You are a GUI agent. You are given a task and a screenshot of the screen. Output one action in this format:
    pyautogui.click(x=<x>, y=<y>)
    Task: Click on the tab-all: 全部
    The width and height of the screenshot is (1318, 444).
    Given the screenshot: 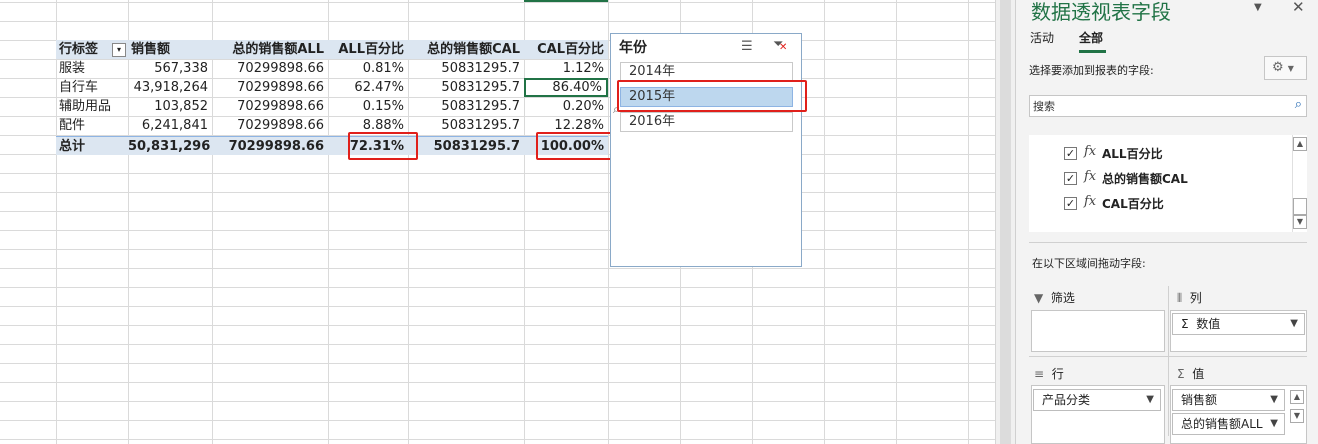 What is the action you would take?
    pyautogui.click(x=1091, y=37)
    